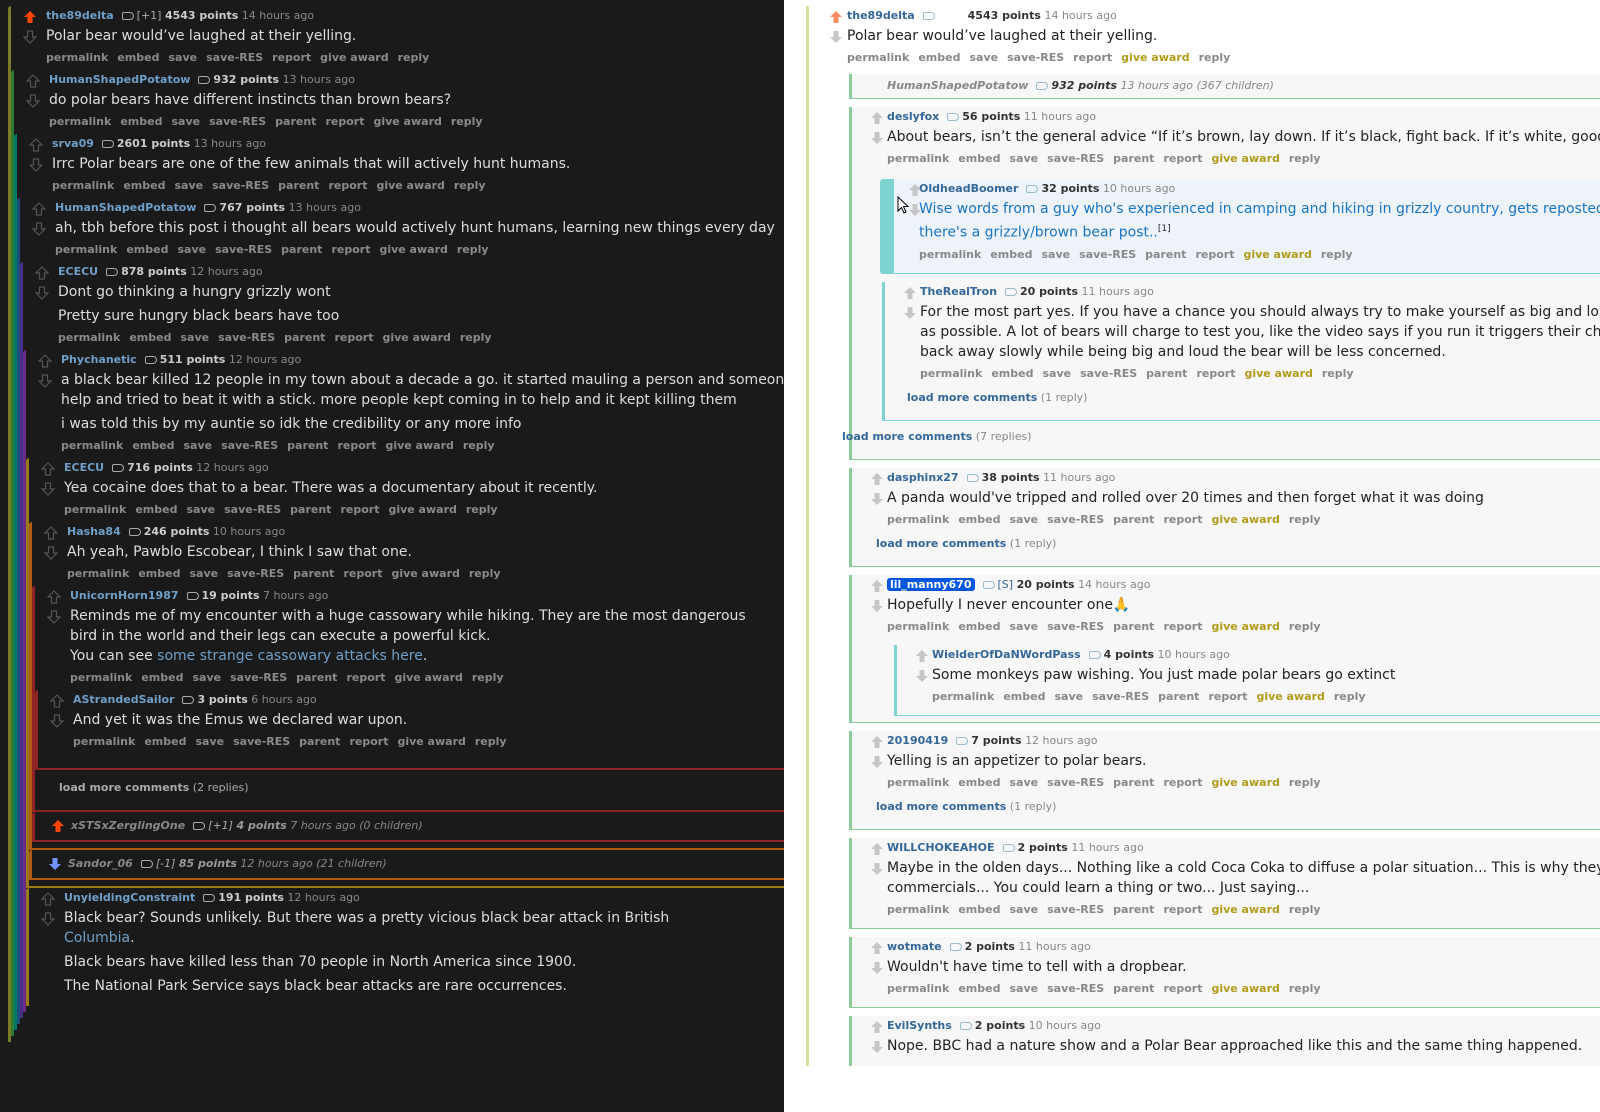  I want to click on comment-author: deslyfox, so click(913, 116).